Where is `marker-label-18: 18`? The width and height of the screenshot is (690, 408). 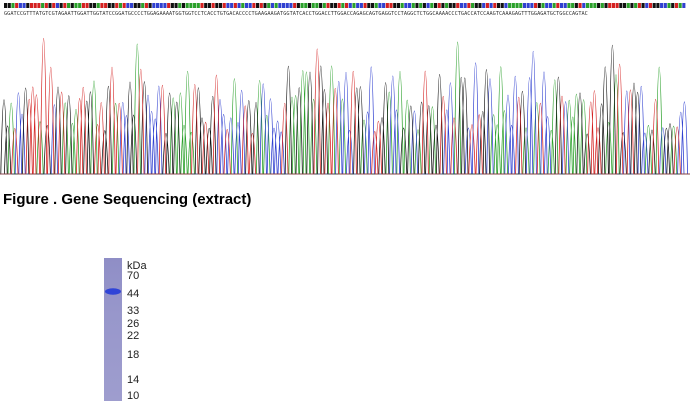
marker-label-18: 18 is located at coordinates (133, 355).